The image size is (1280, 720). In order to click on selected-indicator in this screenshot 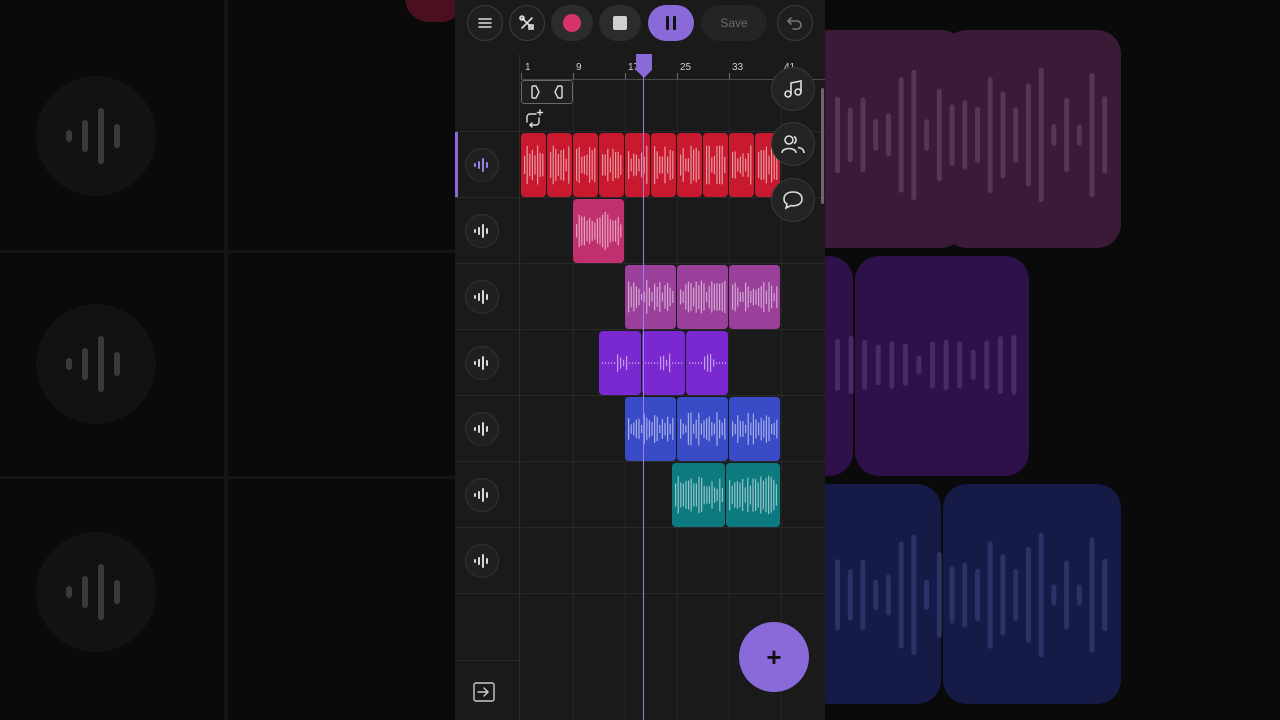, I will do `click(456, 164)`.